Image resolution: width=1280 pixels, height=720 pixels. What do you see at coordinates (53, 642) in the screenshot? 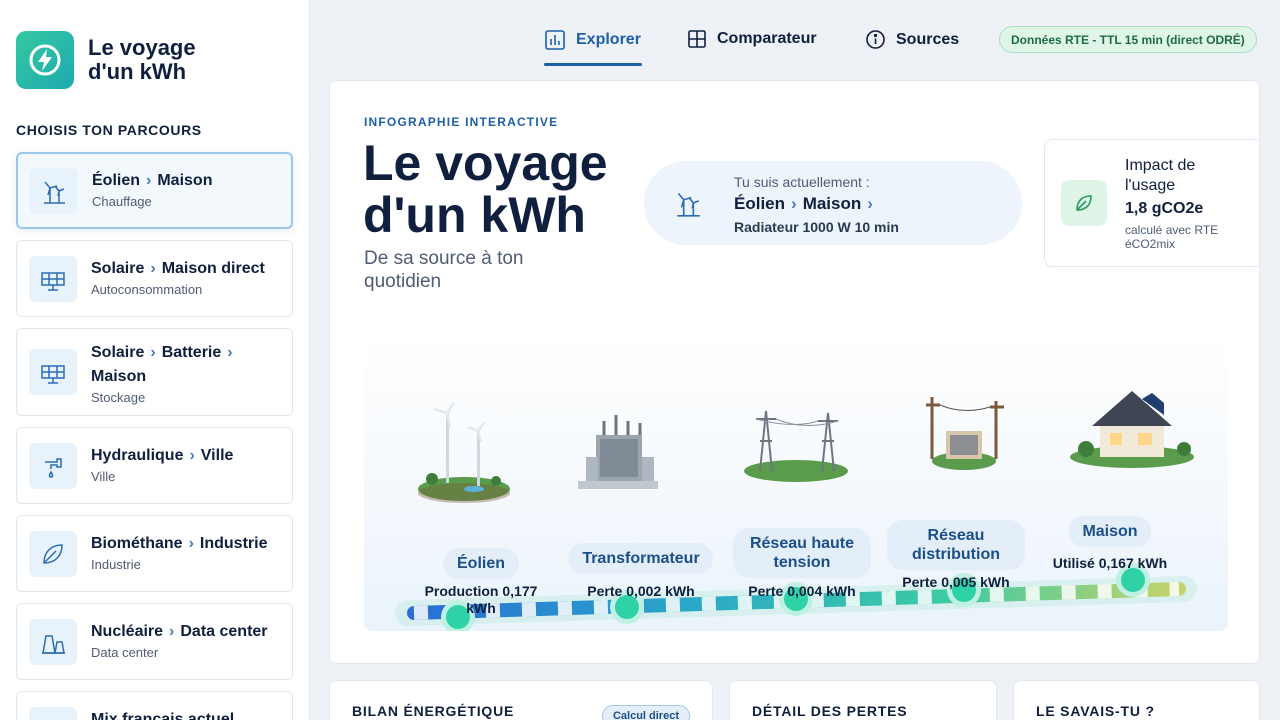
I see `power-plant-icon` at bounding box center [53, 642].